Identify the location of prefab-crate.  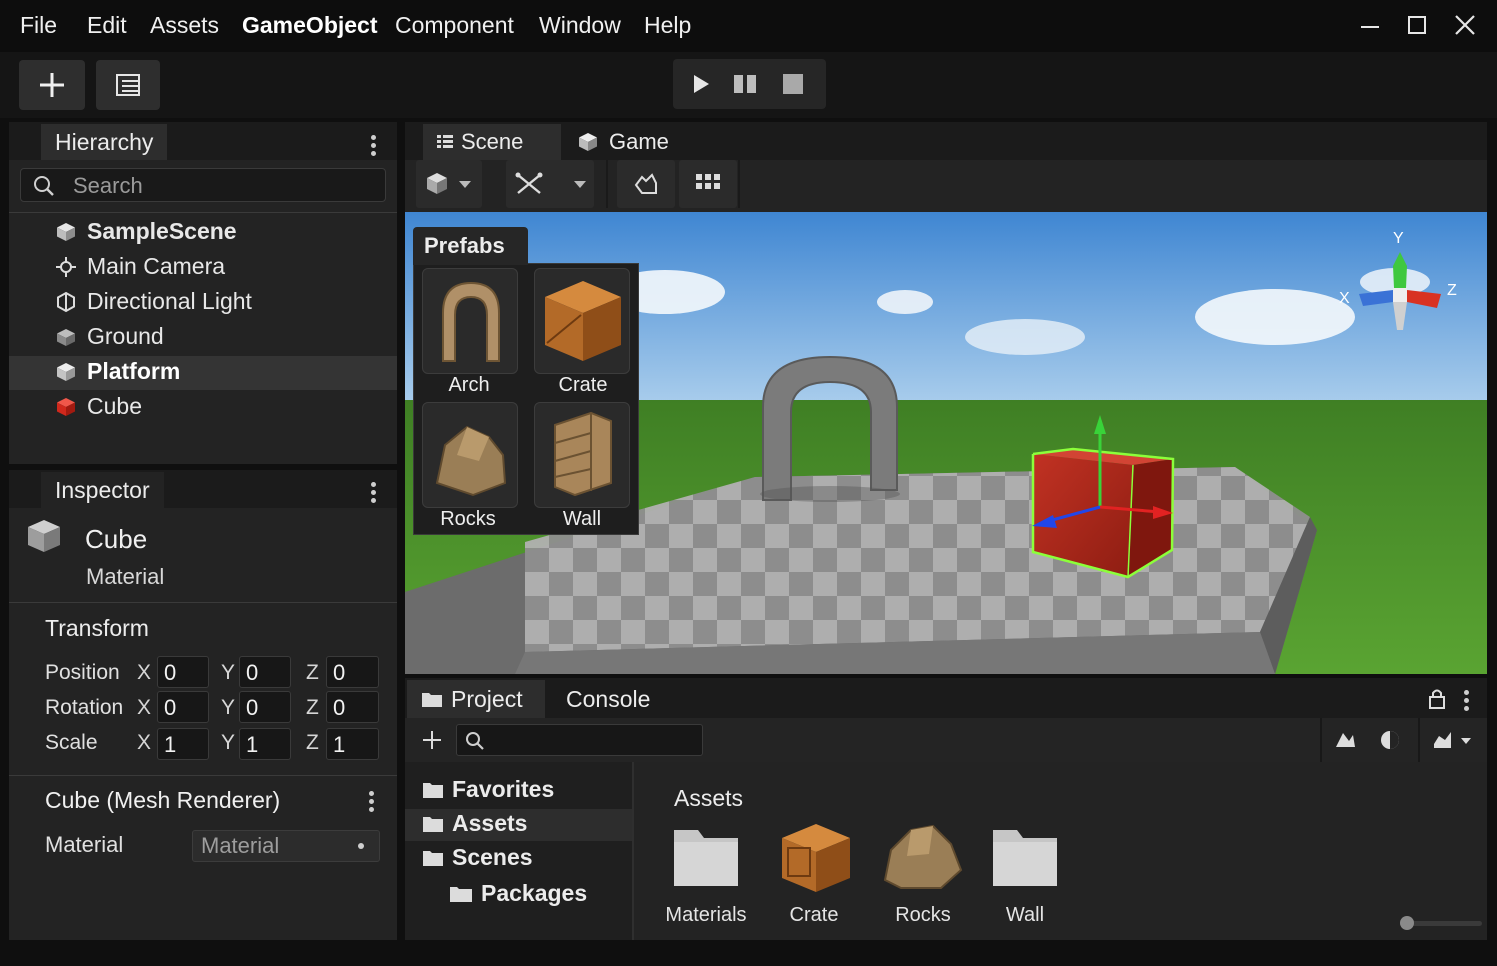
(582, 321).